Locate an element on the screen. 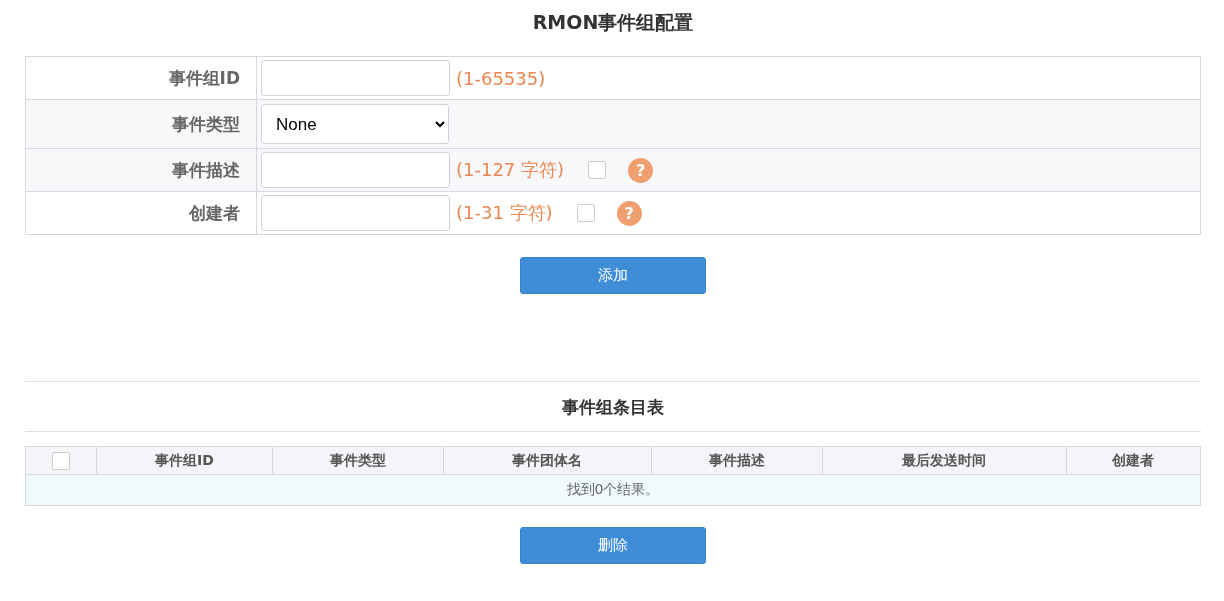  add-button: 添加 is located at coordinates (613, 275).